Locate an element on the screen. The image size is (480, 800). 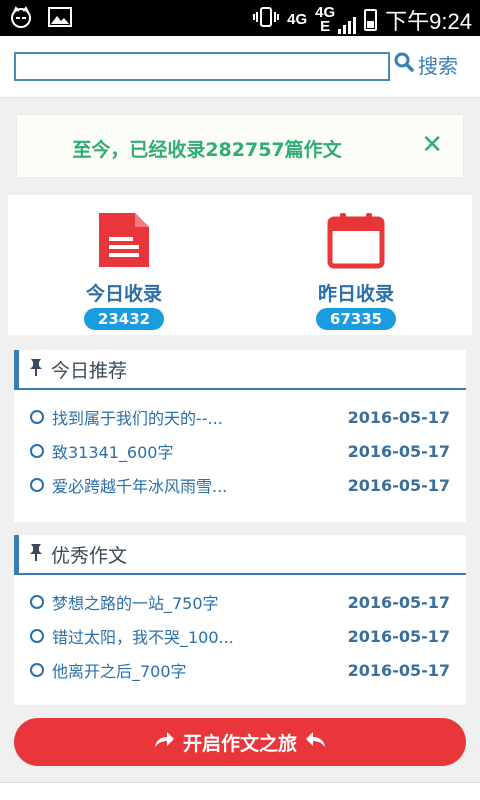
signal-4g-icon: 4G is located at coordinates (297, 19).